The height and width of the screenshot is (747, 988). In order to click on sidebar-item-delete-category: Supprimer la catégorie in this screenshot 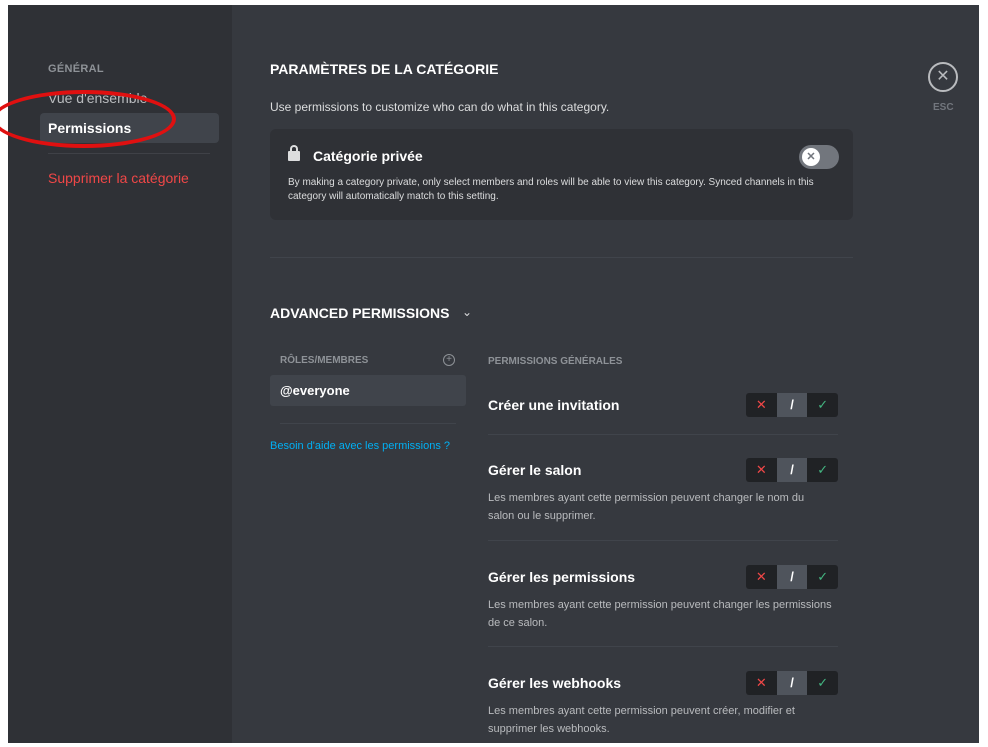, I will do `click(129, 178)`.